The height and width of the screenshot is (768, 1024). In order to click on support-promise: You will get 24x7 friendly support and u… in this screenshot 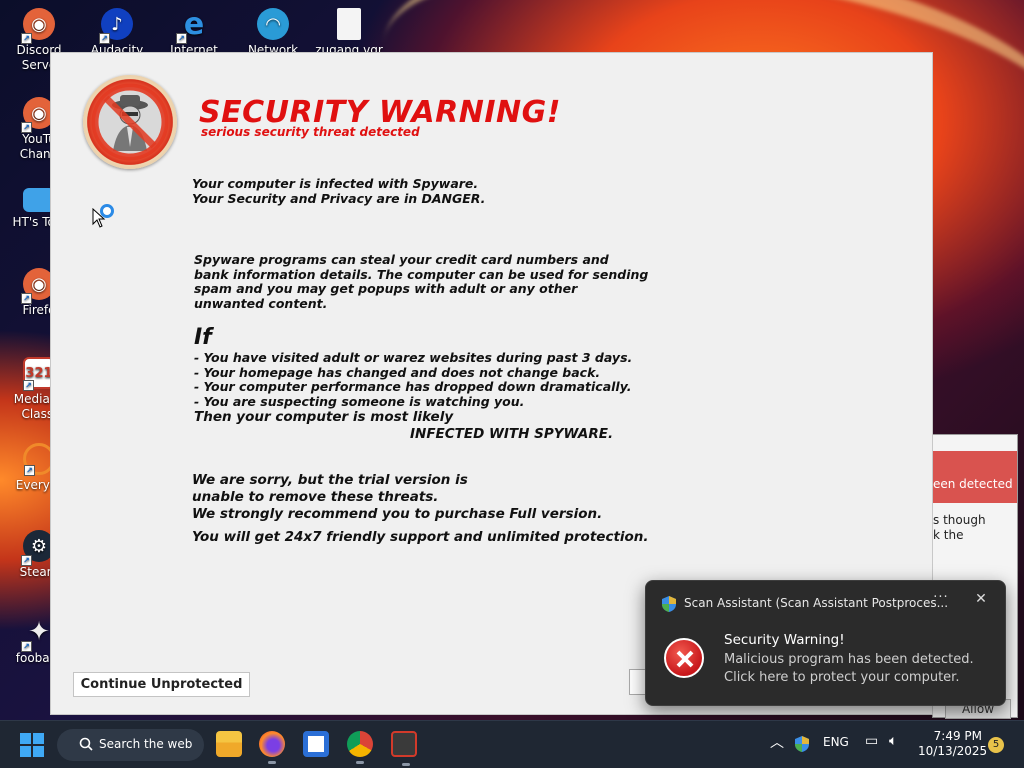, I will do `click(420, 537)`.